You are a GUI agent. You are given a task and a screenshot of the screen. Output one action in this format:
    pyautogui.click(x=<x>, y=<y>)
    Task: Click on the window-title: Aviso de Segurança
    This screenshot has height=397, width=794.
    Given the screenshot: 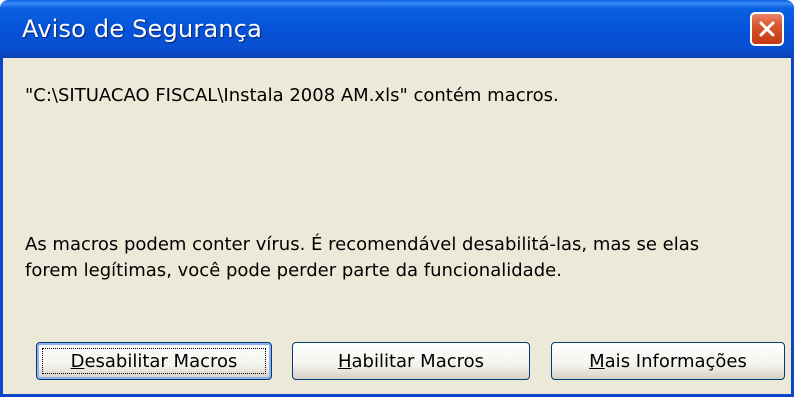 What is the action you would take?
    pyautogui.click(x=142, y=29)
    